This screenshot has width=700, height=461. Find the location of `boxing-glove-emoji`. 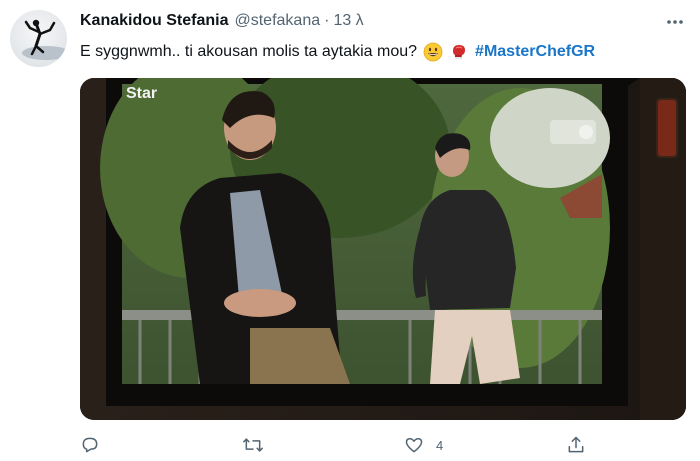

boxing-glove-emoji is located at coordinates (459, 52).